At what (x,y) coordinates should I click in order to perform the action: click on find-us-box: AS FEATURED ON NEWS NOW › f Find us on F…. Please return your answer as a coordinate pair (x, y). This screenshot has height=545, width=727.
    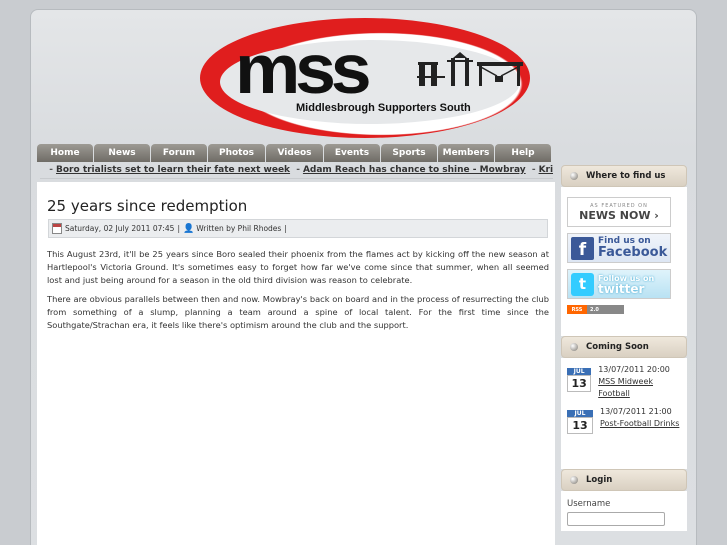
    Looking at the image, I should click on (624, 261).